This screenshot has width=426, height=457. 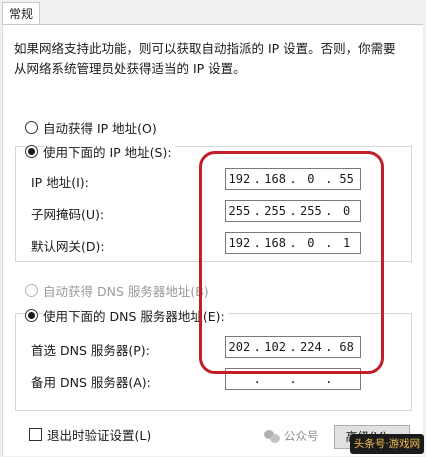 I want to click on brand-logo: 头条号·游戏网, so click(x=387, y=444).